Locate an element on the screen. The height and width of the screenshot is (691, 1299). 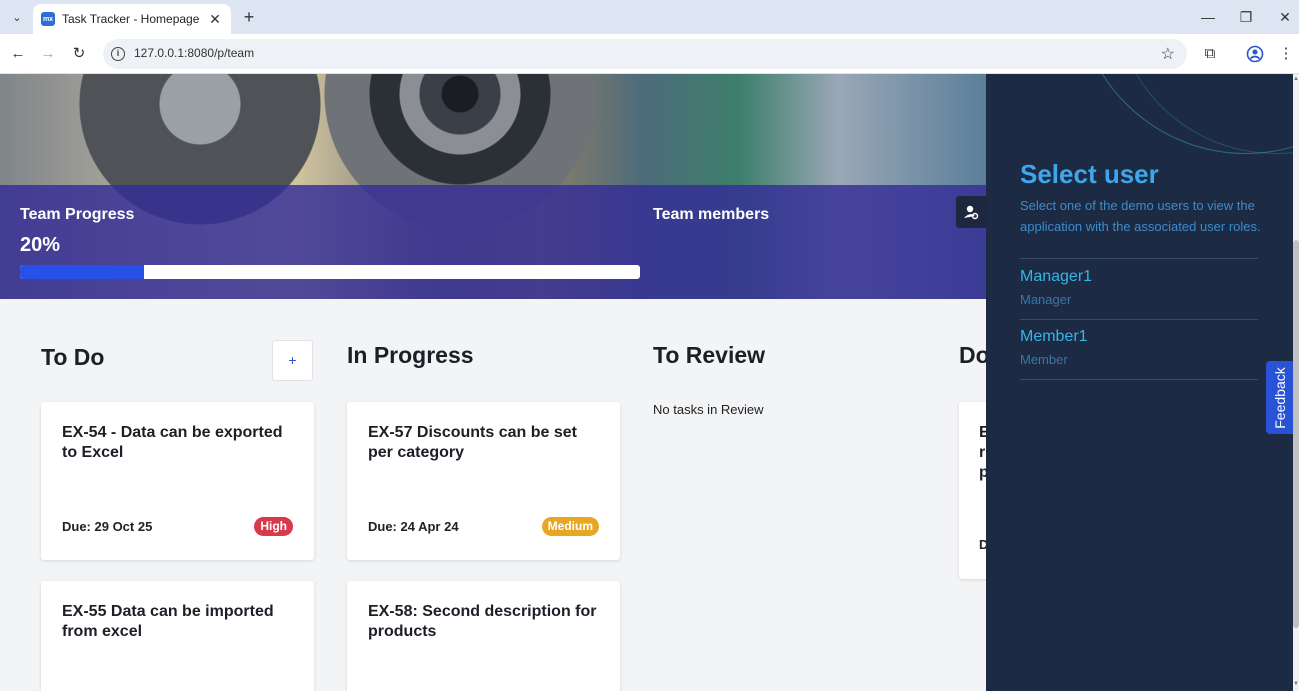
empty-review-text: No tasks in Review is located at coordinates (708, 409).